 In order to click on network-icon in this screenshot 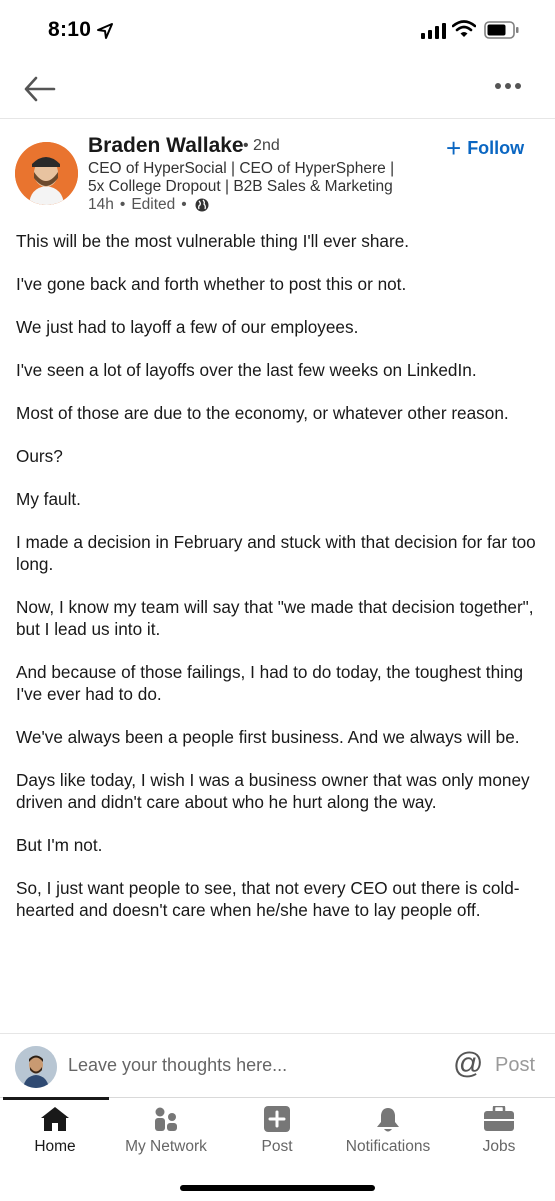, I will do `click(166, 1119)`.